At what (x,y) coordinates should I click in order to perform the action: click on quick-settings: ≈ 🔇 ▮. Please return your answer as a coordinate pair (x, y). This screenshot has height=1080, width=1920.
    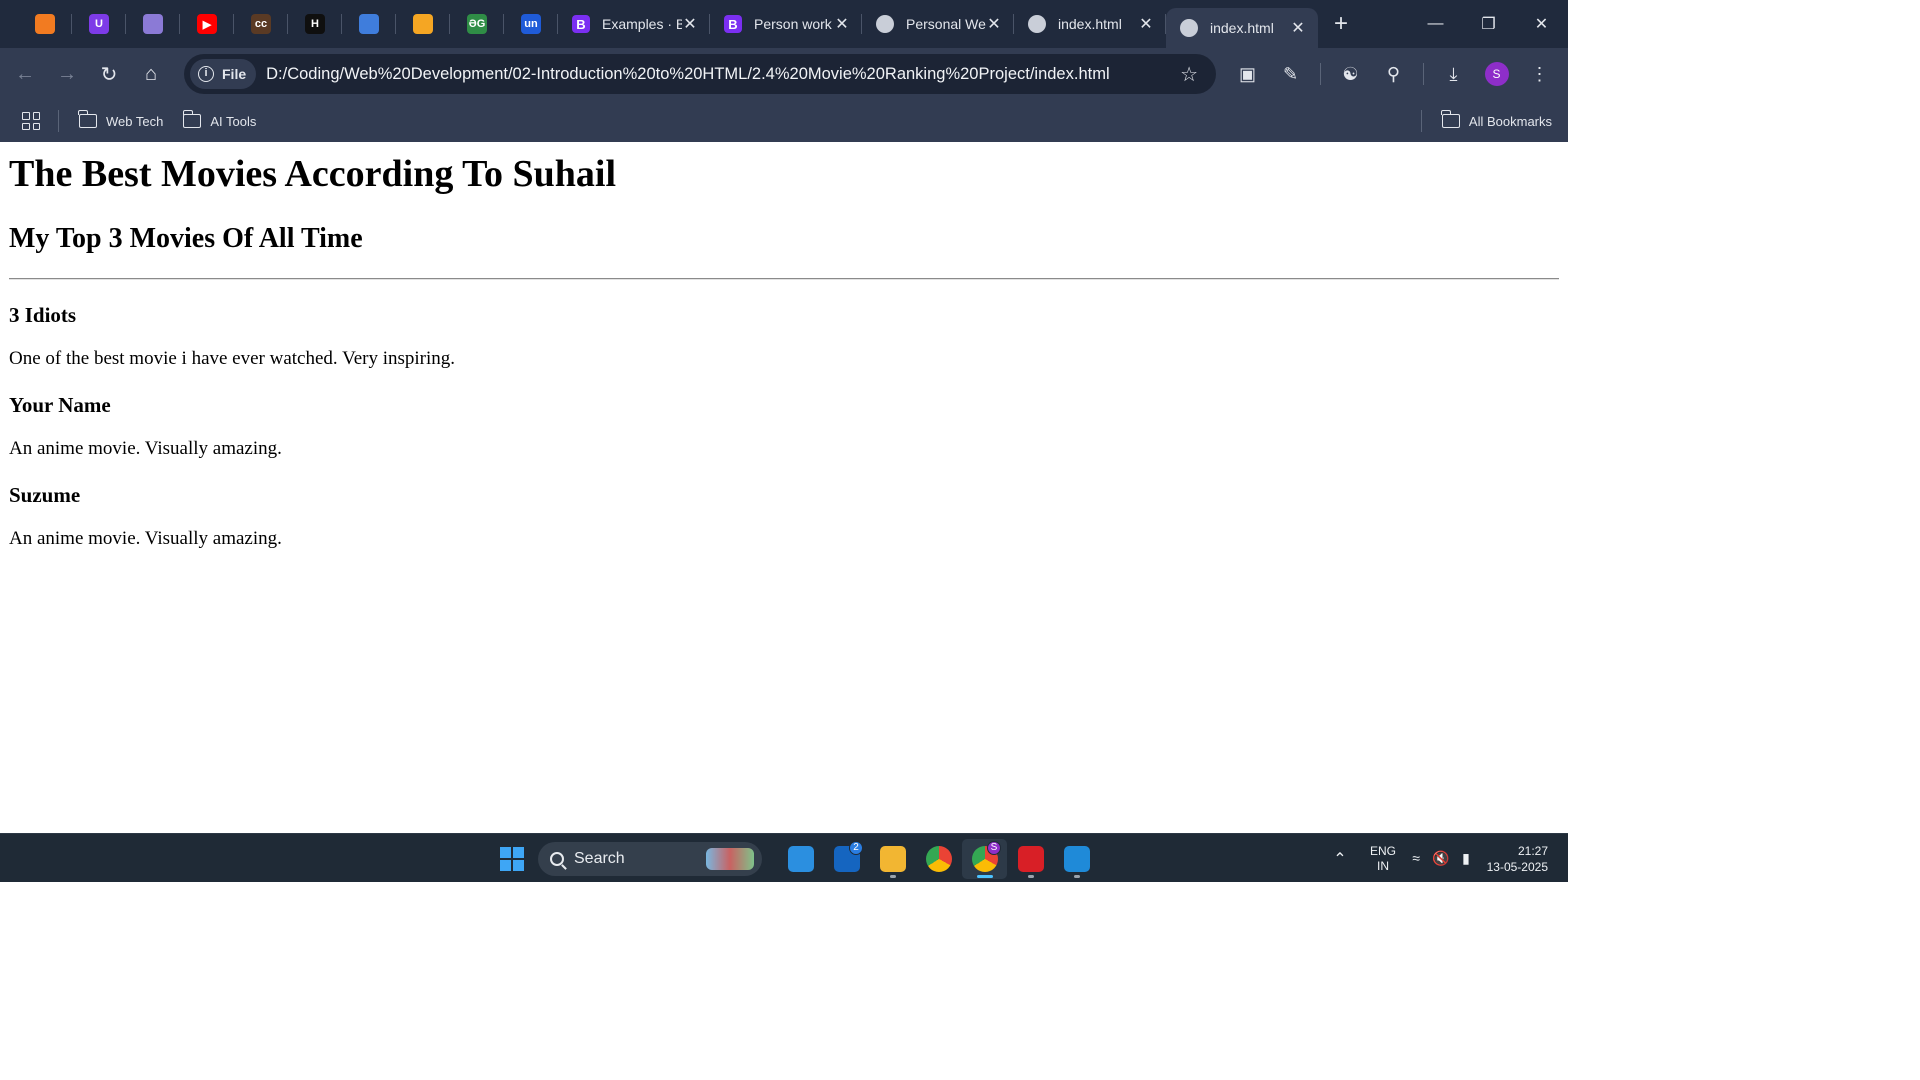
    Looking at the image, I should click on (1441, 858).